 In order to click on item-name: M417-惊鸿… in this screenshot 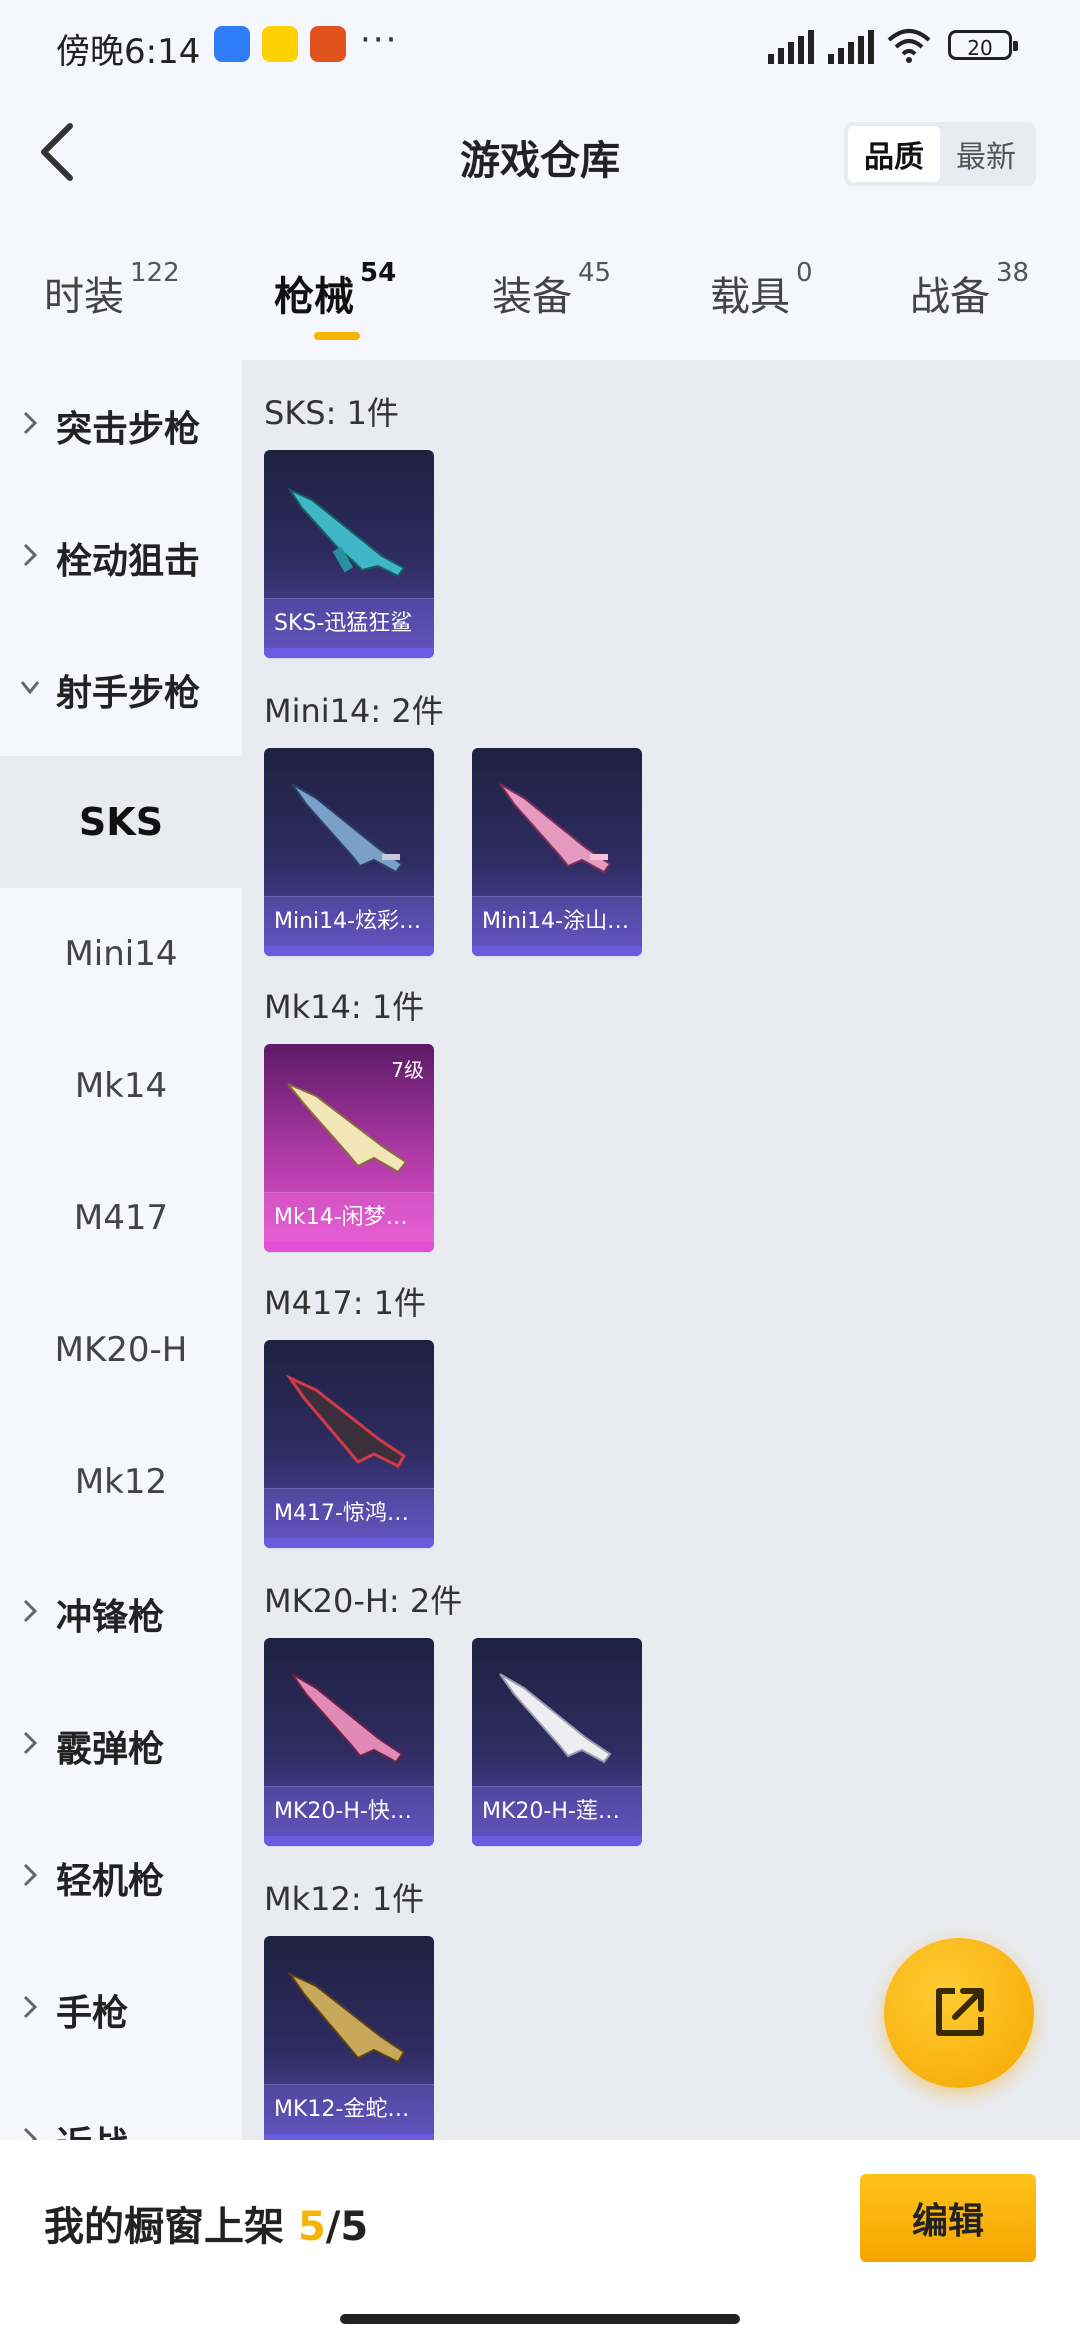, I will do `click(349, 1513)`.